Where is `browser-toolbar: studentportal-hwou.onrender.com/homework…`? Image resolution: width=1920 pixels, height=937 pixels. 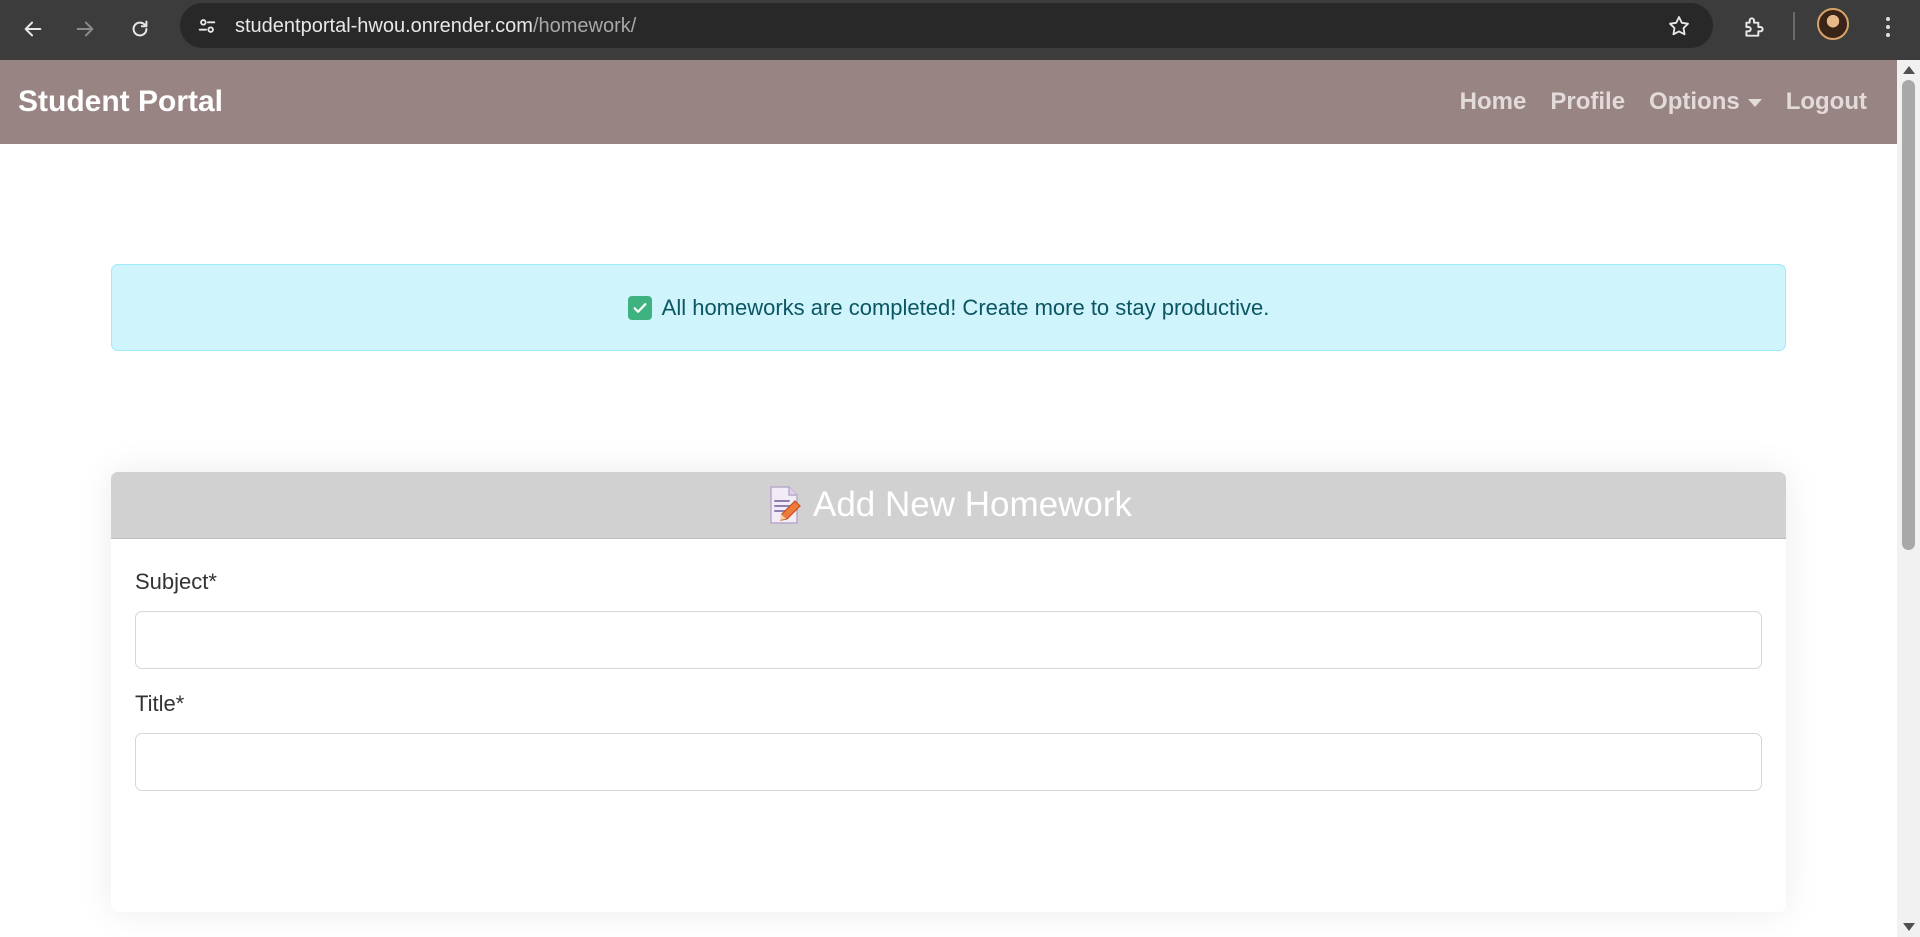
browser-toolbar: studentportal-hwou.onrender.com/homework… is located at coordinates (960, 30).